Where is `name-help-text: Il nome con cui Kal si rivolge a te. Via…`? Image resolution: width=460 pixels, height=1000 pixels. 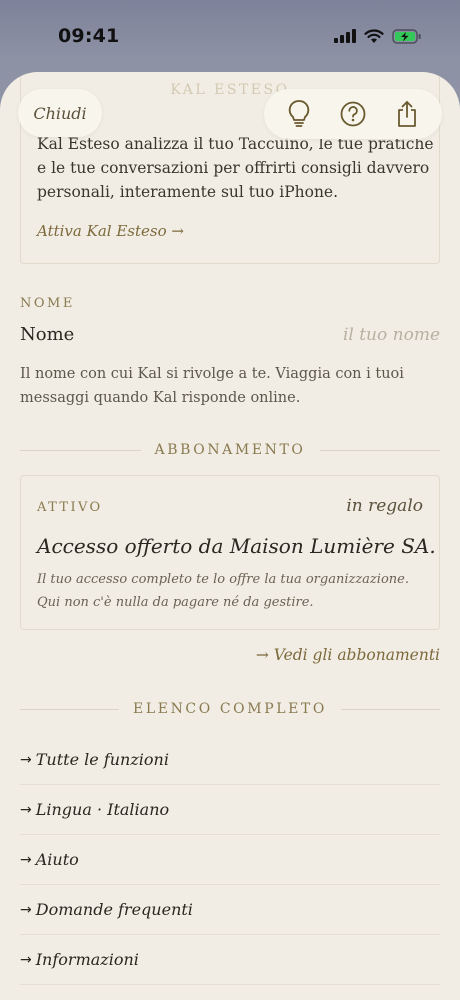
name-help-text: Il nome con cui Kal si rivolge a te. Via… is located at coordinates (212, 386).